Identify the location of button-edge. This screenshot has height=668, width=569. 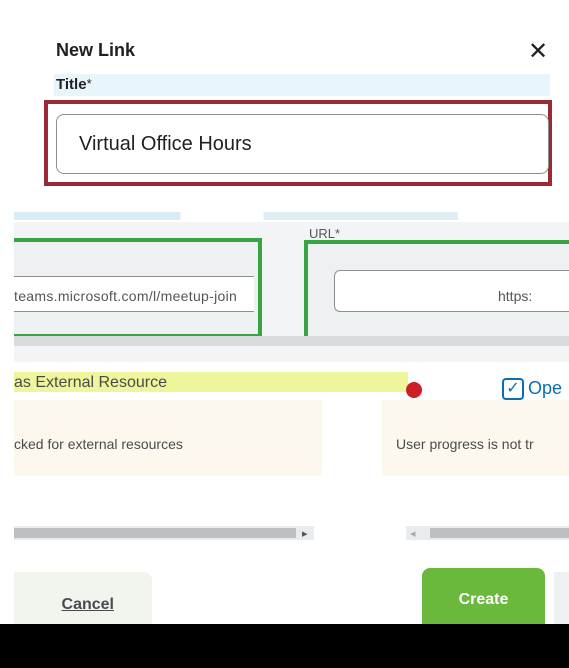
(561, 598).